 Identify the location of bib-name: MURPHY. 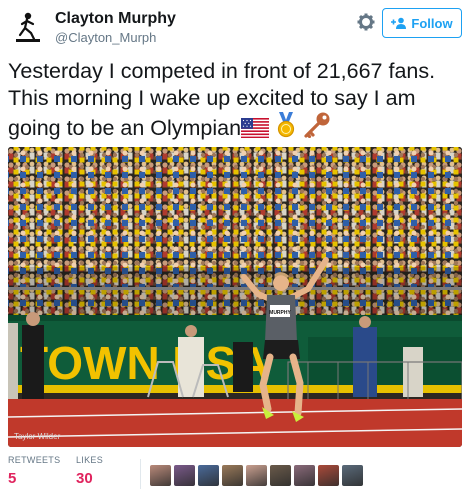
(280, 313).